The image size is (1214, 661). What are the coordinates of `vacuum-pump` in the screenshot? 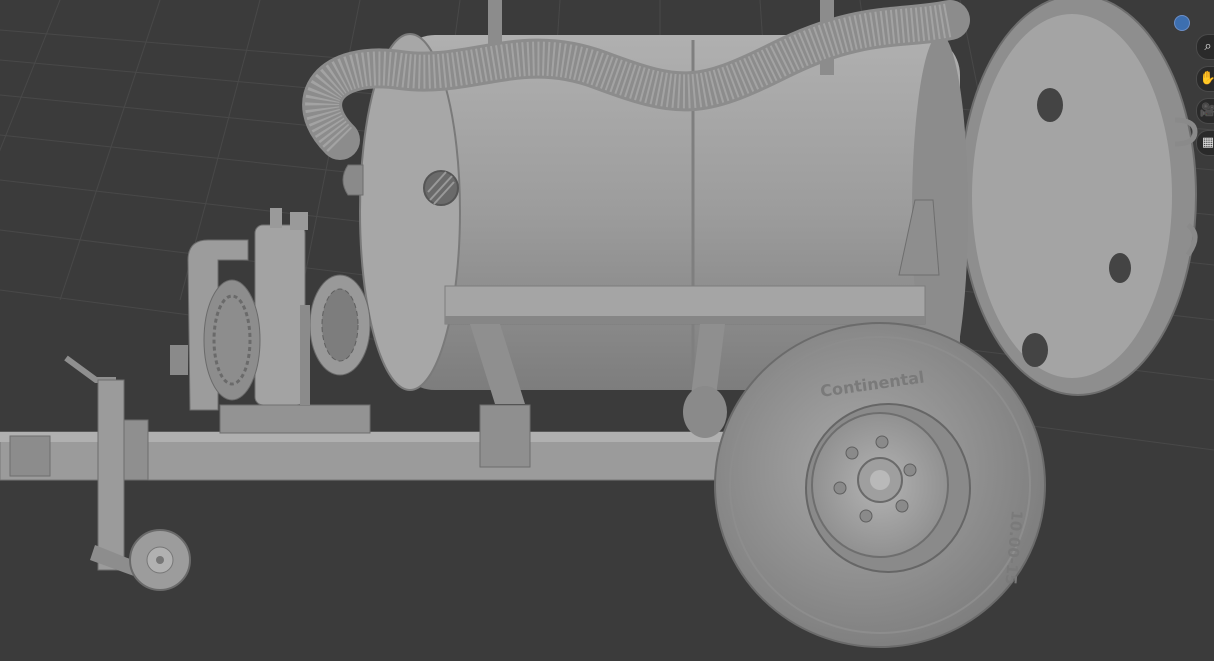 It's located at (270, 309).